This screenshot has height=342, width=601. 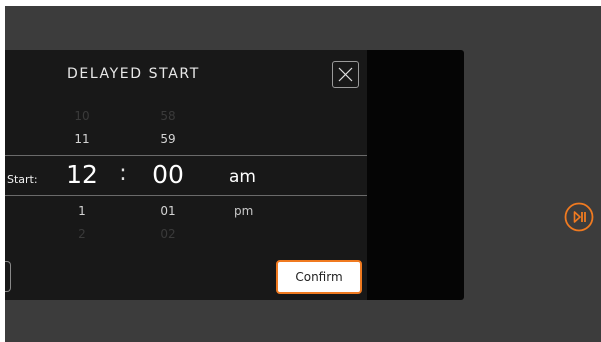 I want to click on confirm-button: Confirm, so click(x=319, y=277).